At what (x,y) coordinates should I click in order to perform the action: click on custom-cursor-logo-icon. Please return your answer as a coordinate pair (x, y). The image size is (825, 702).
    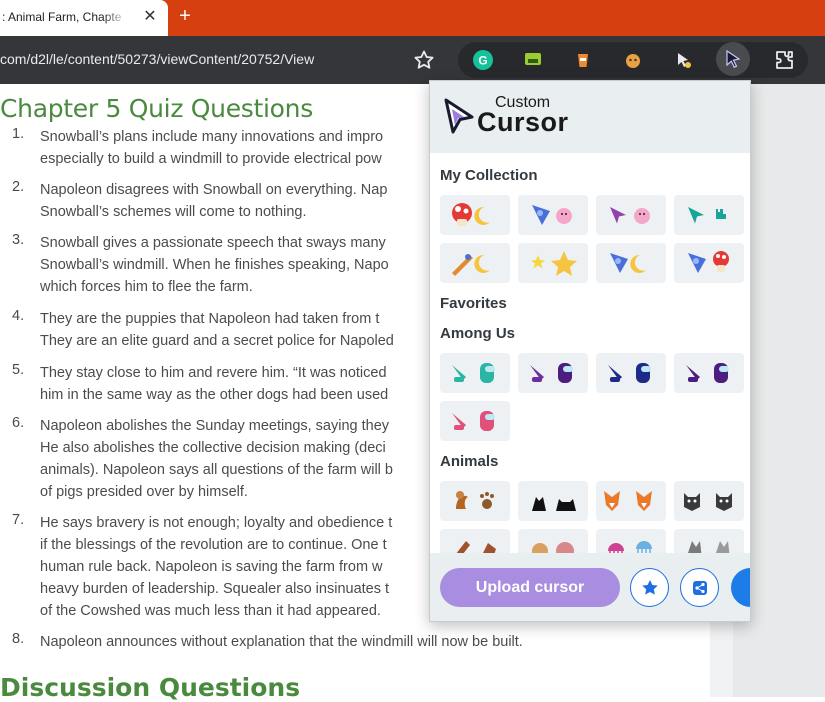
    Looking at the image, I should click on (459, 116).